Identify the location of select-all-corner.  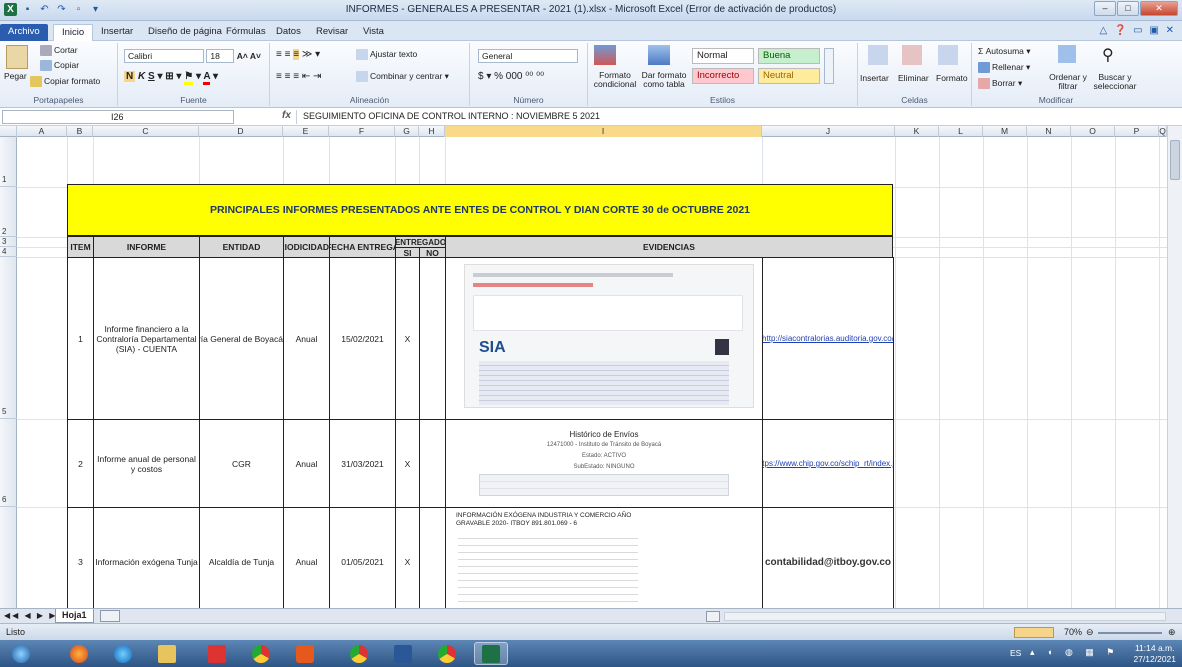
(8, 131).